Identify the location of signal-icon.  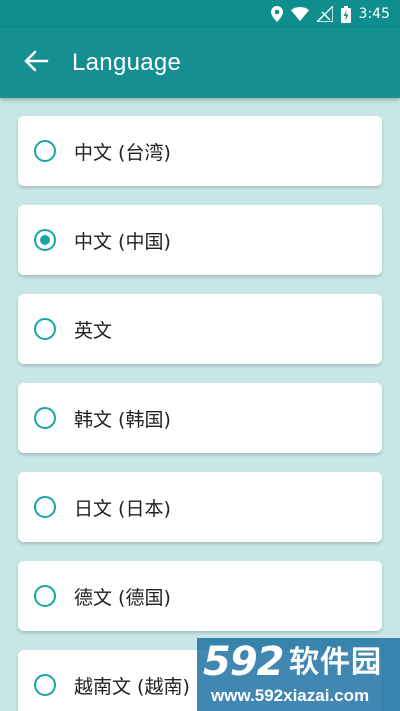
(324, 14).